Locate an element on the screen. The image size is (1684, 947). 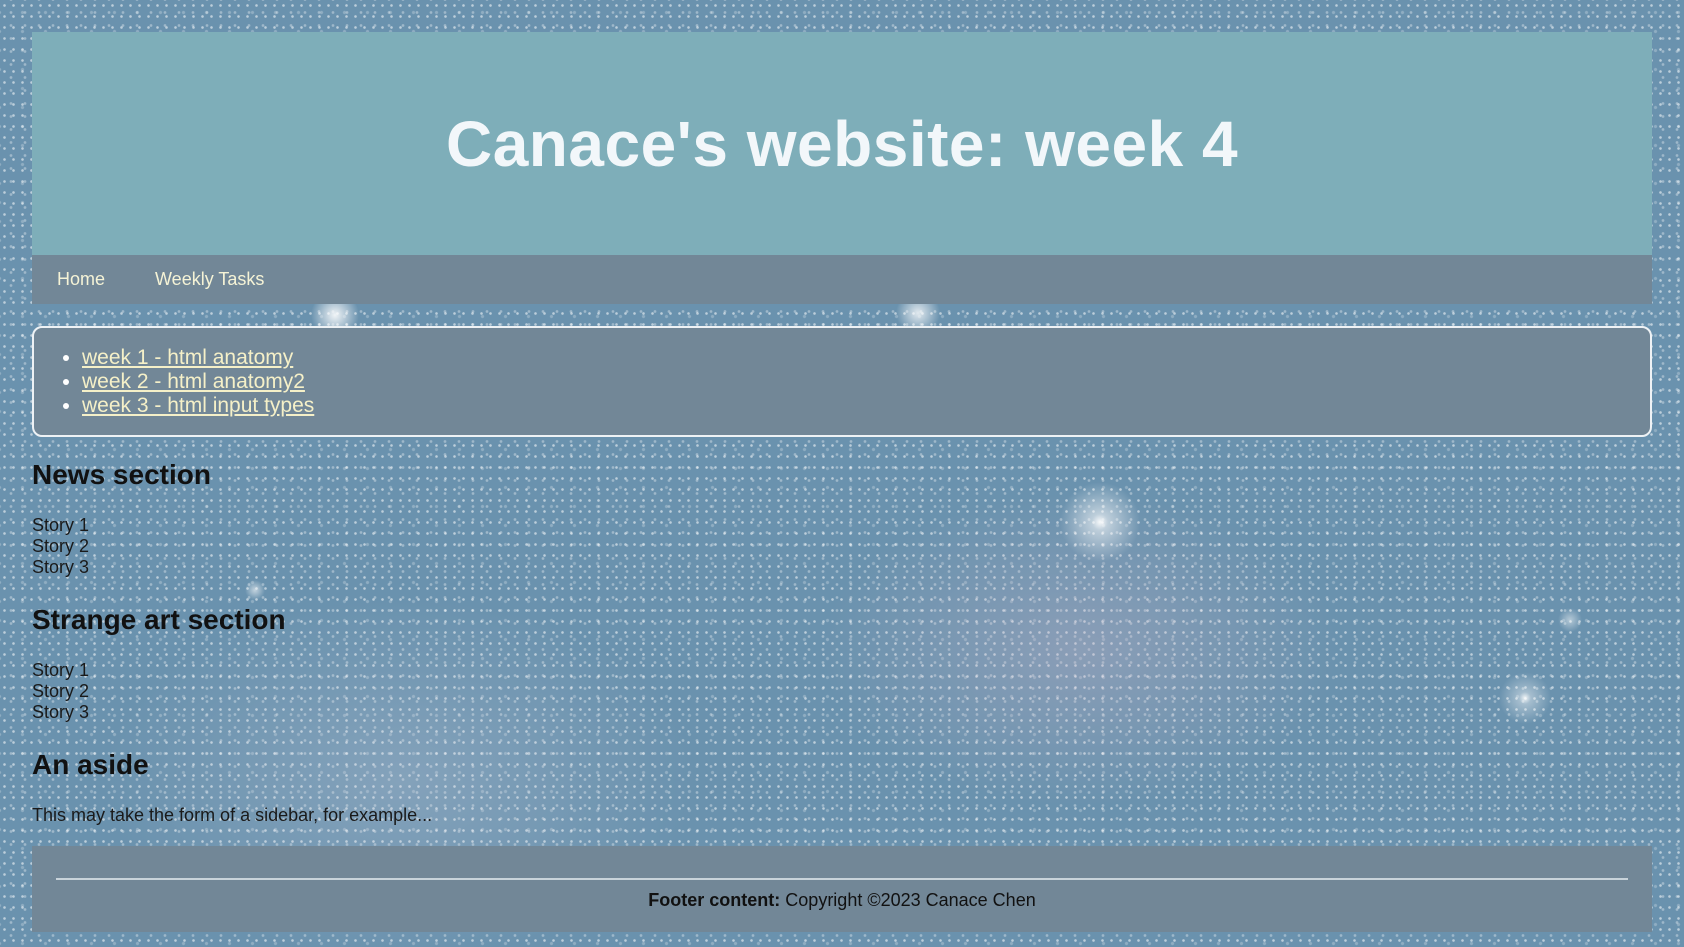
main-nav: Home Weekly Tasks is located at coordinates (842, 279).